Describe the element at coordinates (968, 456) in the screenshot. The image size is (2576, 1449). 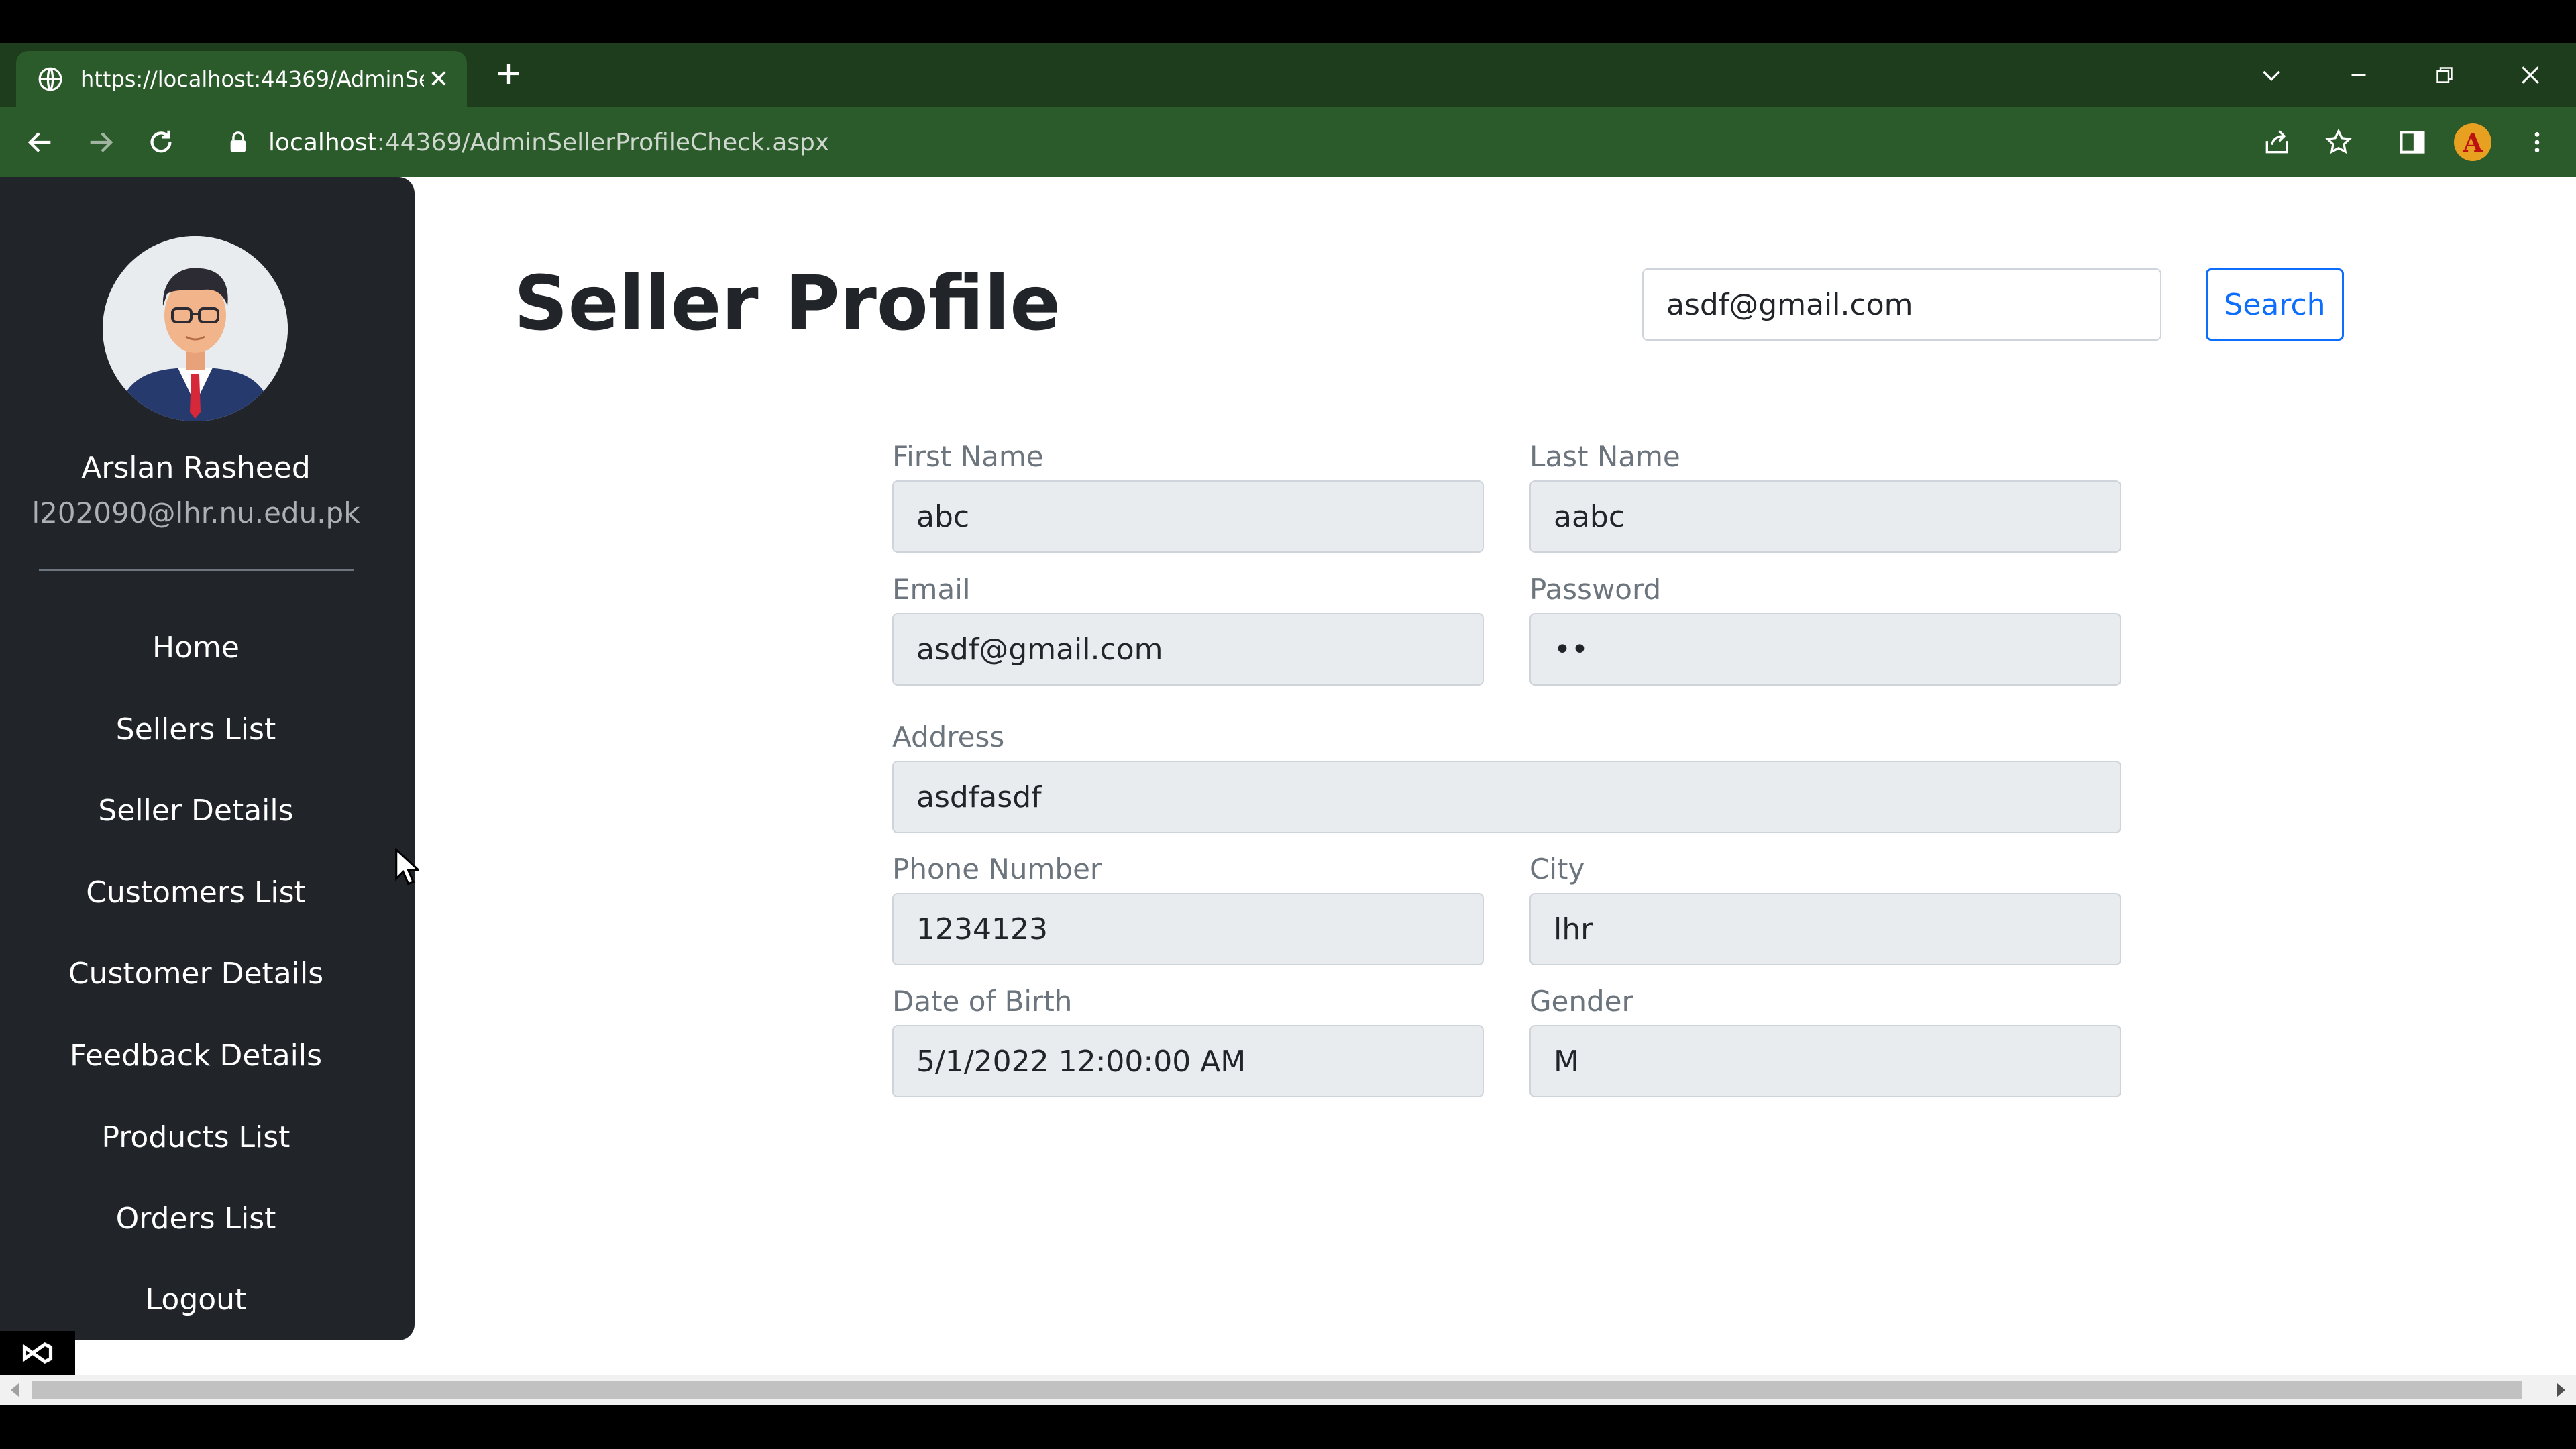
I see `first-name-label: First Name` at that location.